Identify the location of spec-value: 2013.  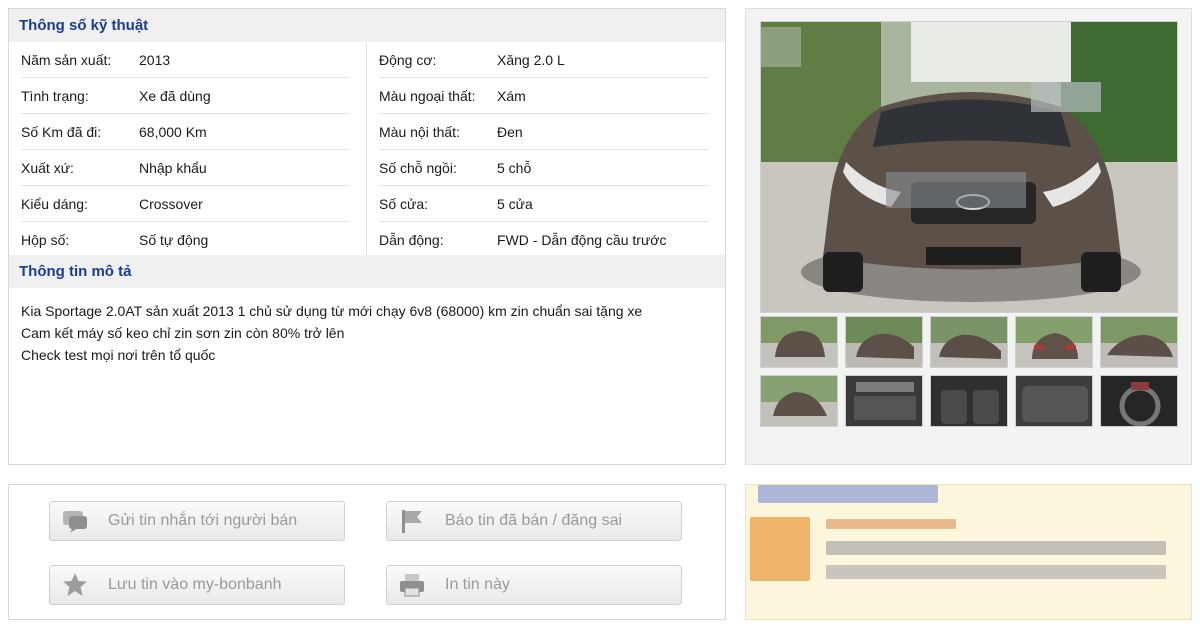
(155, 59).